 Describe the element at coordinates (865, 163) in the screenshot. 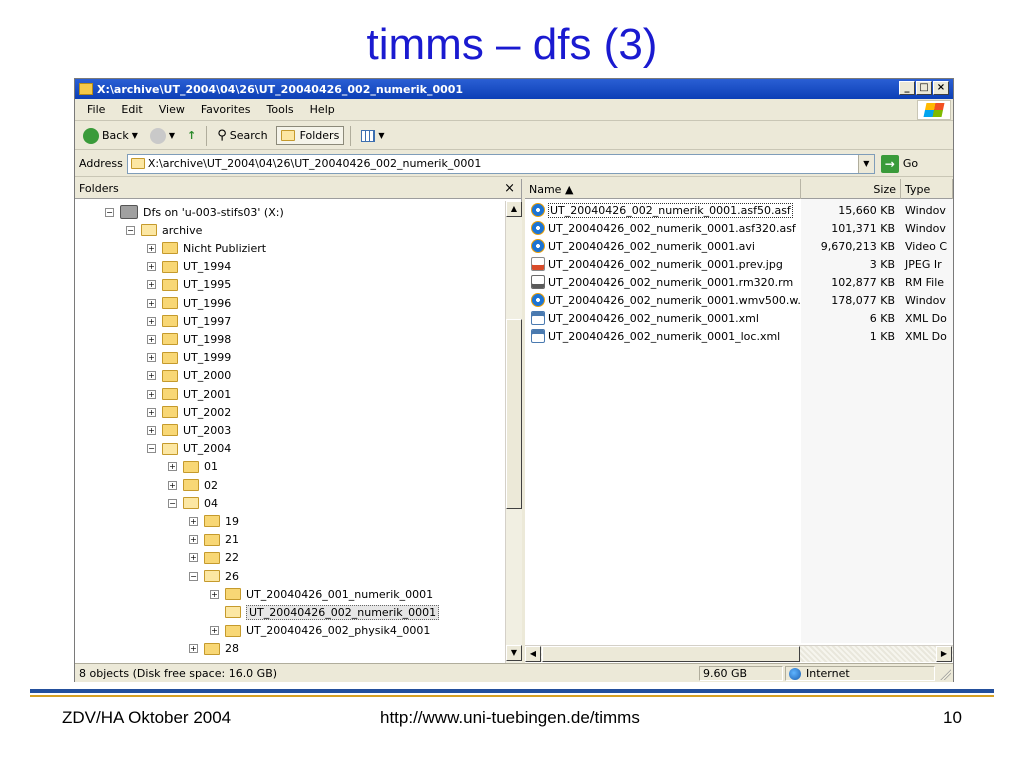

I see `address-dropdown-button: ▼` at that location.